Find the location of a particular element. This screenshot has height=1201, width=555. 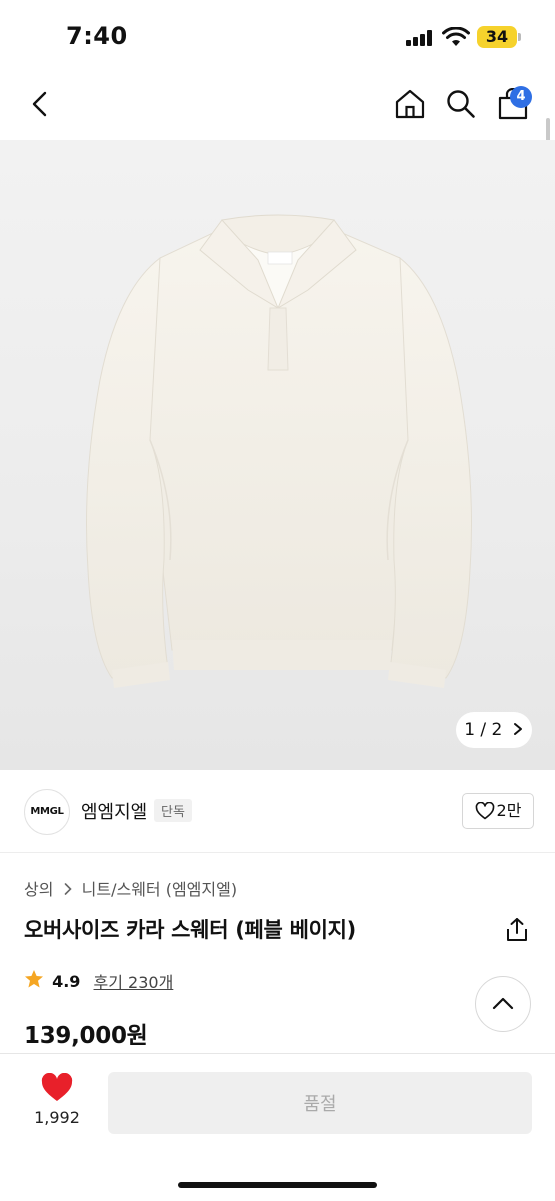

cart-count-badge: 4 is located at coordinates (521, 97).